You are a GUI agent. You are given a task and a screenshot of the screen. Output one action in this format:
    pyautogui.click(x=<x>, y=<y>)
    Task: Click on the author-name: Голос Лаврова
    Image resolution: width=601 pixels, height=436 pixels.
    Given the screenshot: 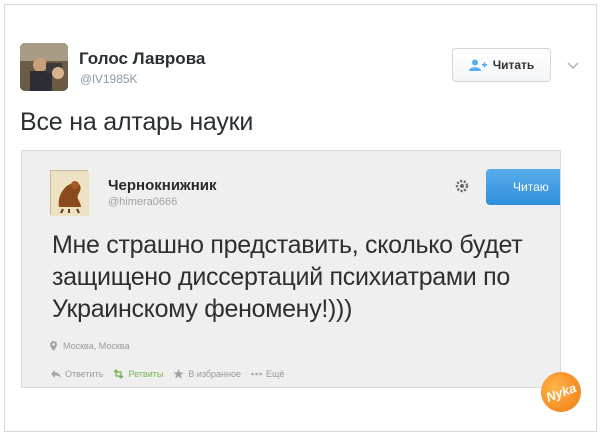 What is the action you would take?
    pyautogui.click(x=142, y=59)
    